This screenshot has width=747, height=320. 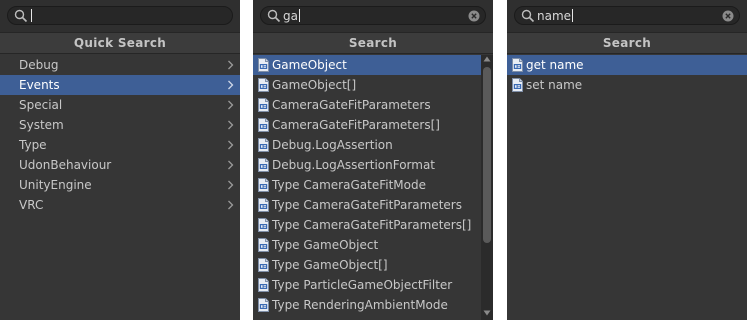 What do you see at coordinates (120, 165) in the screenshot?
I see `category-item: UdonBehaviour` at bounding box center [120, 165].